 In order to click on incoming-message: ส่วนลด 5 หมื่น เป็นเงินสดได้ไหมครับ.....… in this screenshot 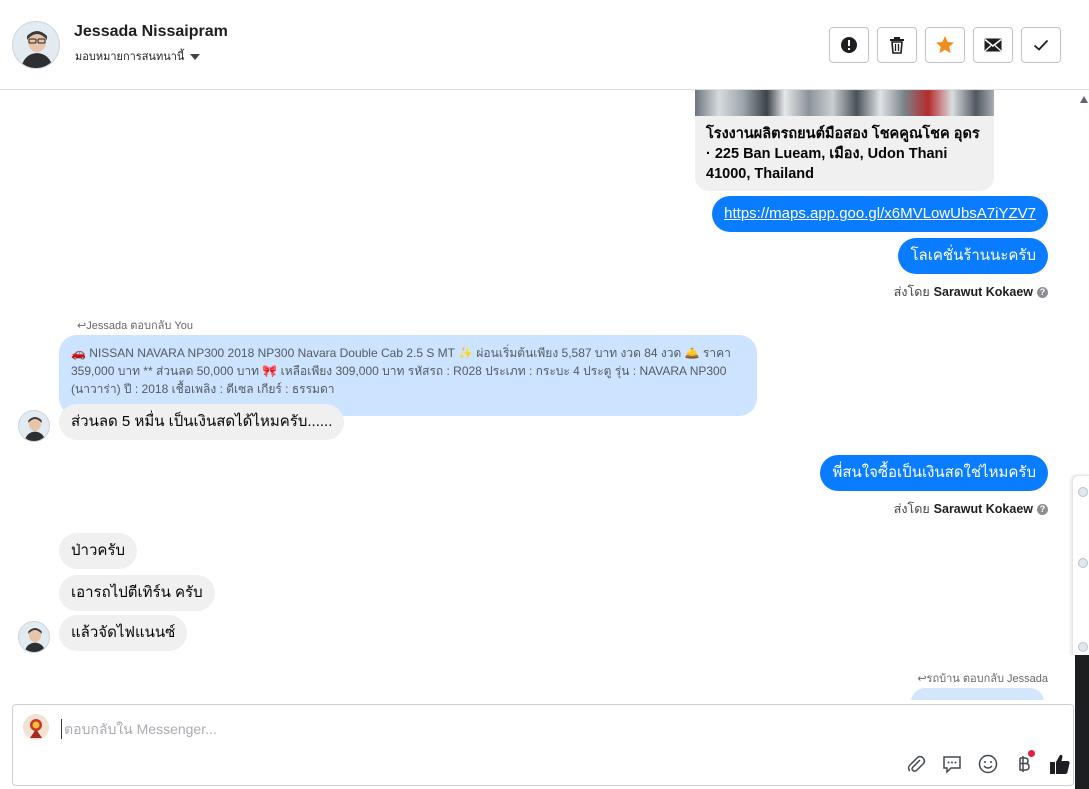, I will do `click(202, 422)`.